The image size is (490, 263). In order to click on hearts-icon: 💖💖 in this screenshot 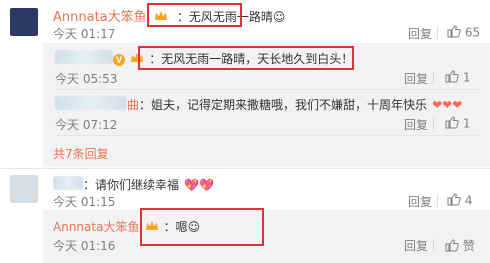, I will do `click(199, 184)`.